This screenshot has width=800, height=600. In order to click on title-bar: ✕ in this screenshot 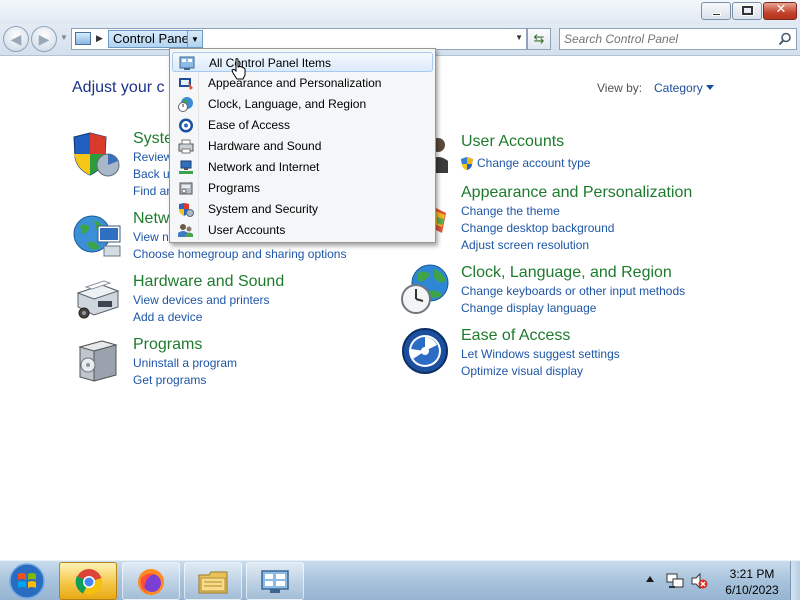, I will do `click(400, 12)`.